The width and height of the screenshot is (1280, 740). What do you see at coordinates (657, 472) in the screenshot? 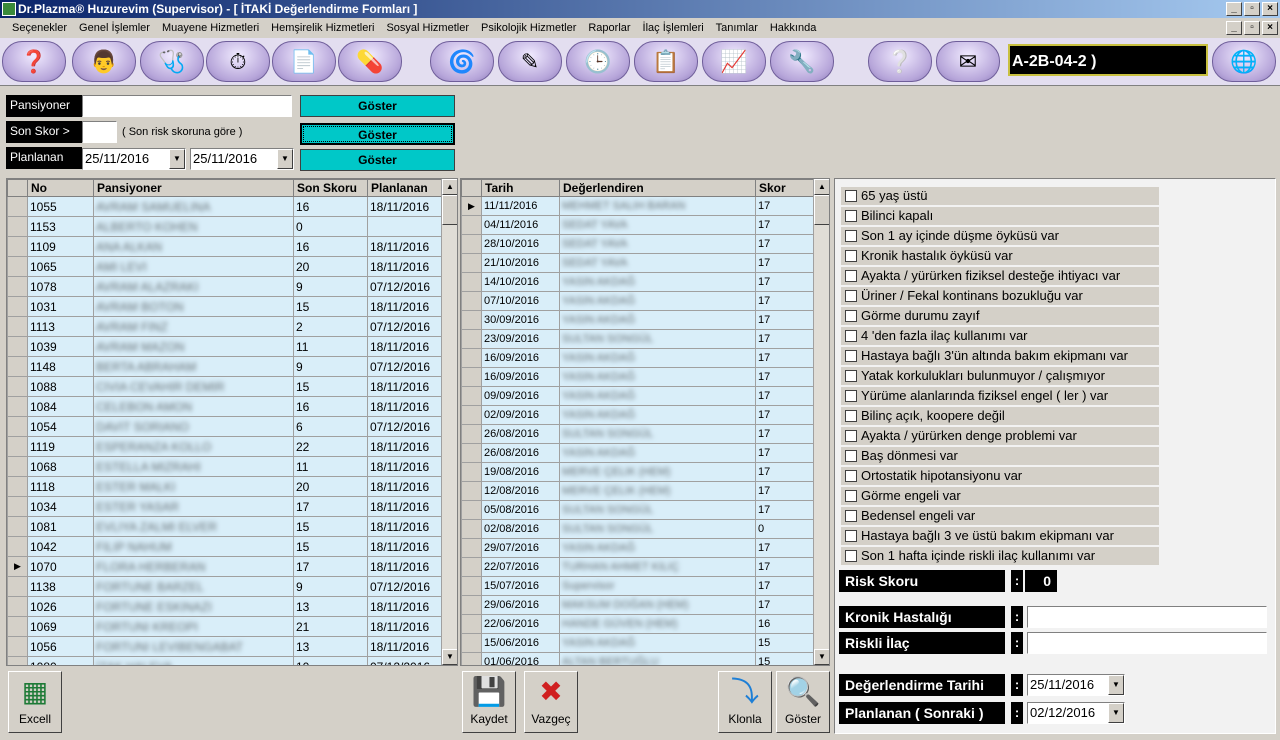
I see `cell-degerlendiren: MERVE ÇELIK (HEM)` at bounding box center [657, 472].